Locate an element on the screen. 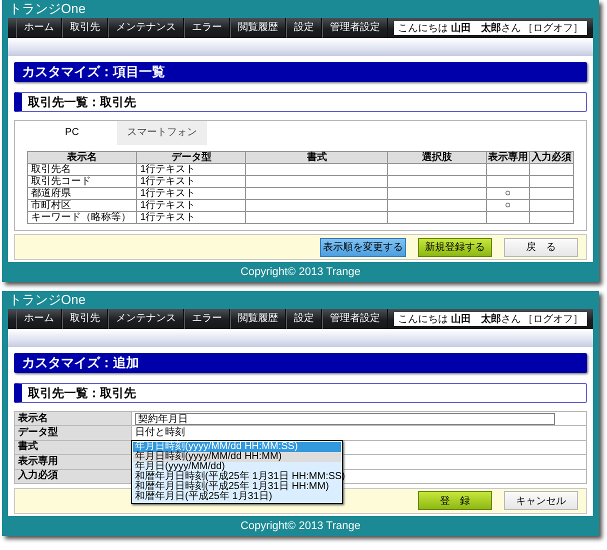 The image size is (607, 550). page-title: カスタマイズ：項目一覧 is located at coordinates (300, 72).